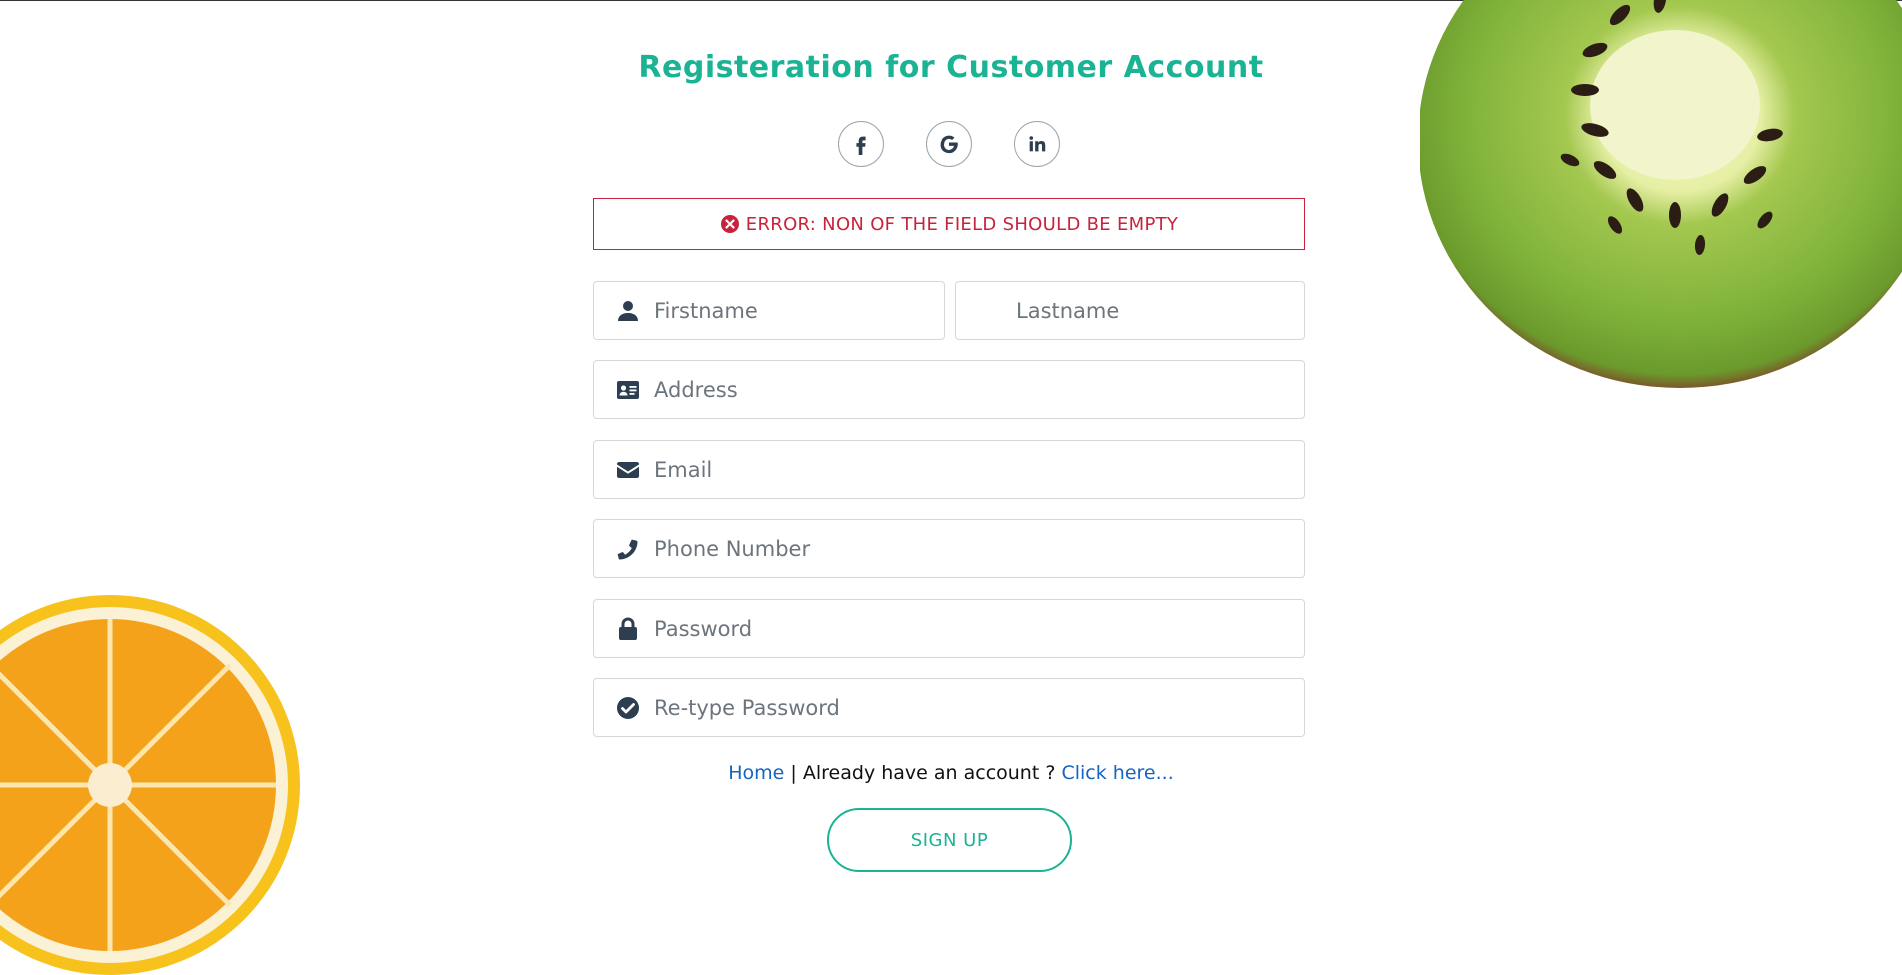 Image resolution: width=1902 pixels, height=975 pixels. I want to click on facebook-icon, so click(861, 145).